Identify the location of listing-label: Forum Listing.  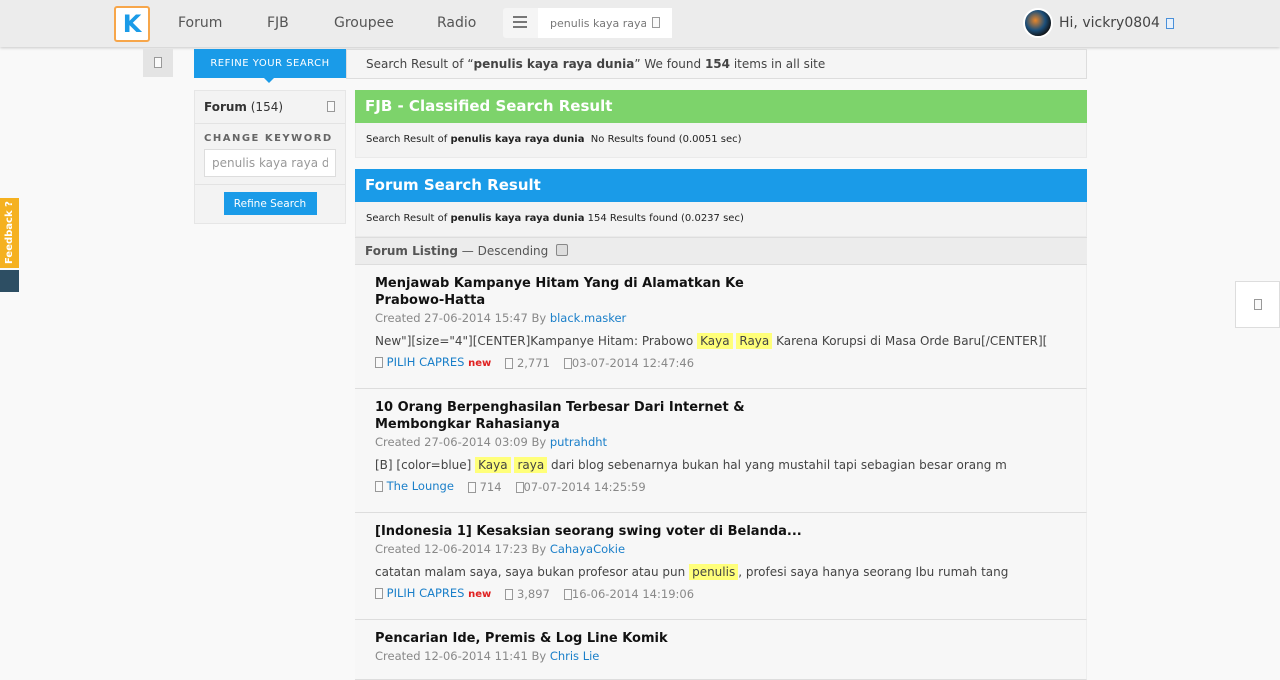
(411, 251).